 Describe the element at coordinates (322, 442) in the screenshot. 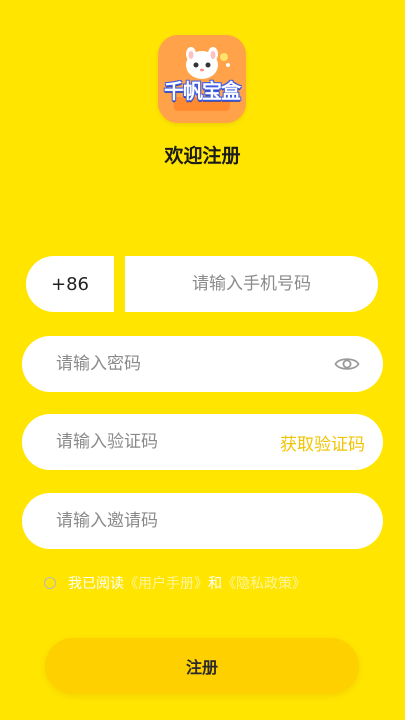

I see `get-code-button: 获取验证码` at that location.